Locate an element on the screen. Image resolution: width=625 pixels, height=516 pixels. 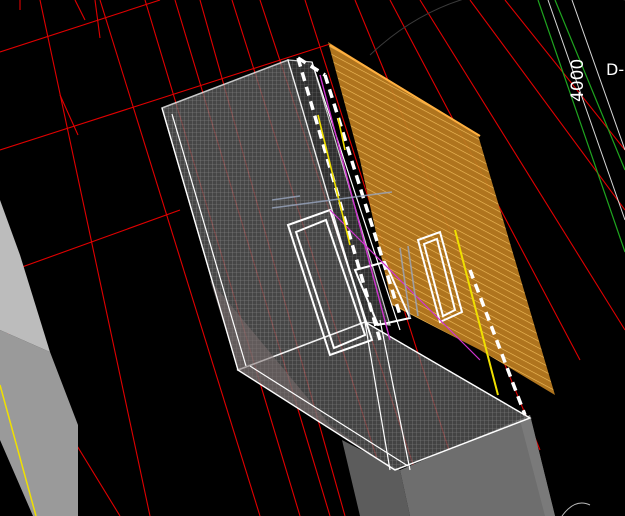
green-grid-lines is located at coordinates (581, 126).